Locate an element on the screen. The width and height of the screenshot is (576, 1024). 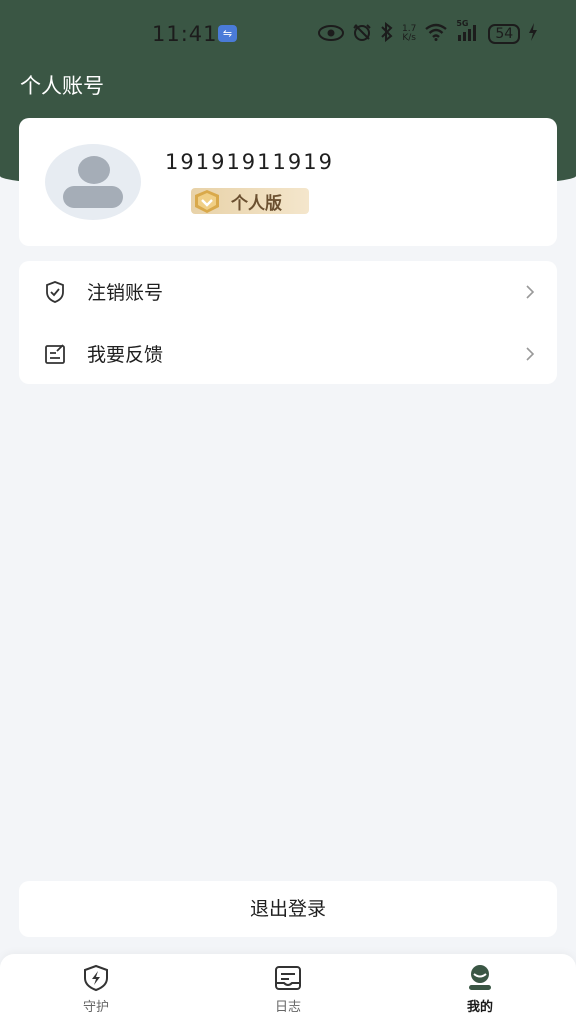
nav-label: 我的 is located at coordinates (479, 1007).